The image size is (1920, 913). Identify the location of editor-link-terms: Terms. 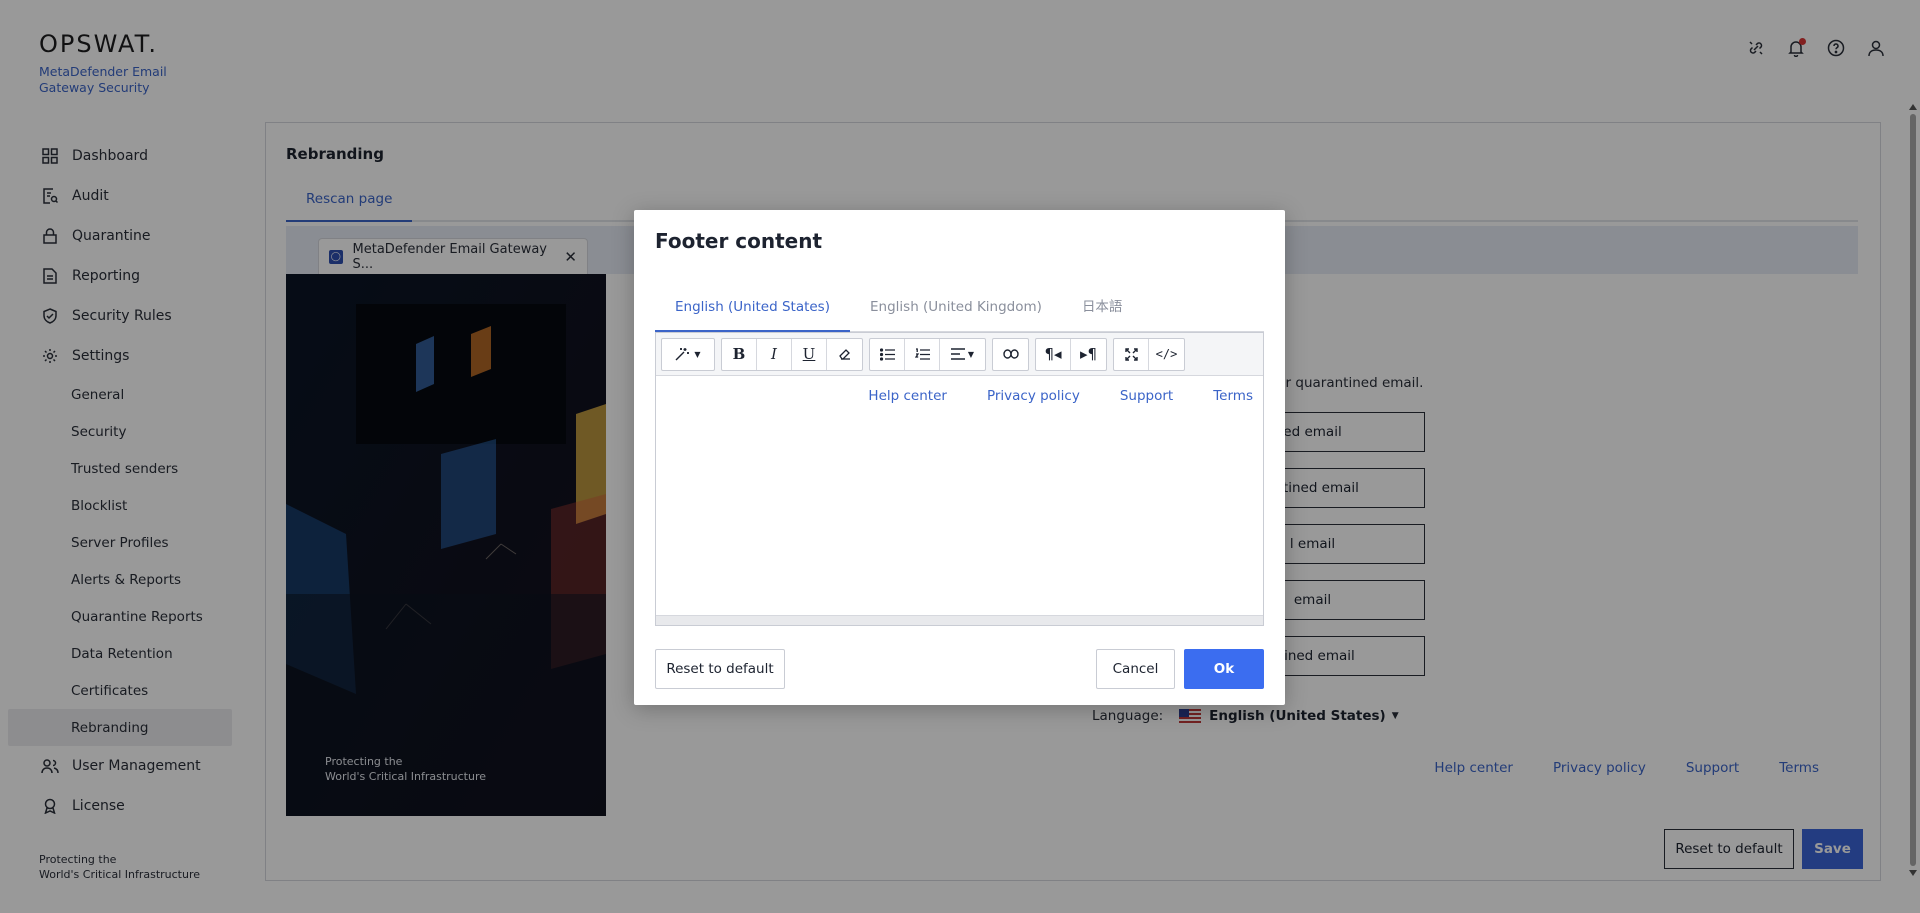
(1233, 396).